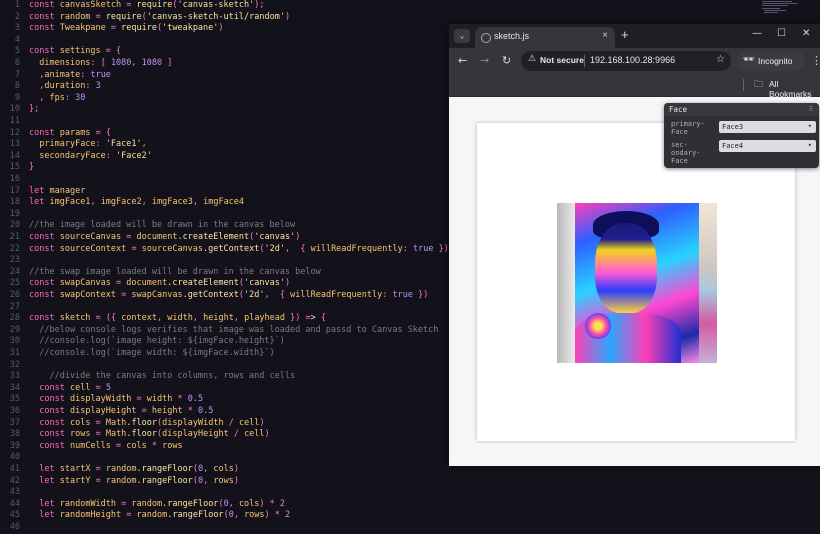 This screenshot has width=820, height=534. What do you see at coordinates (14, 295) in the screenshot?
I see `line-number: 26` at bounding box center [14, 295].